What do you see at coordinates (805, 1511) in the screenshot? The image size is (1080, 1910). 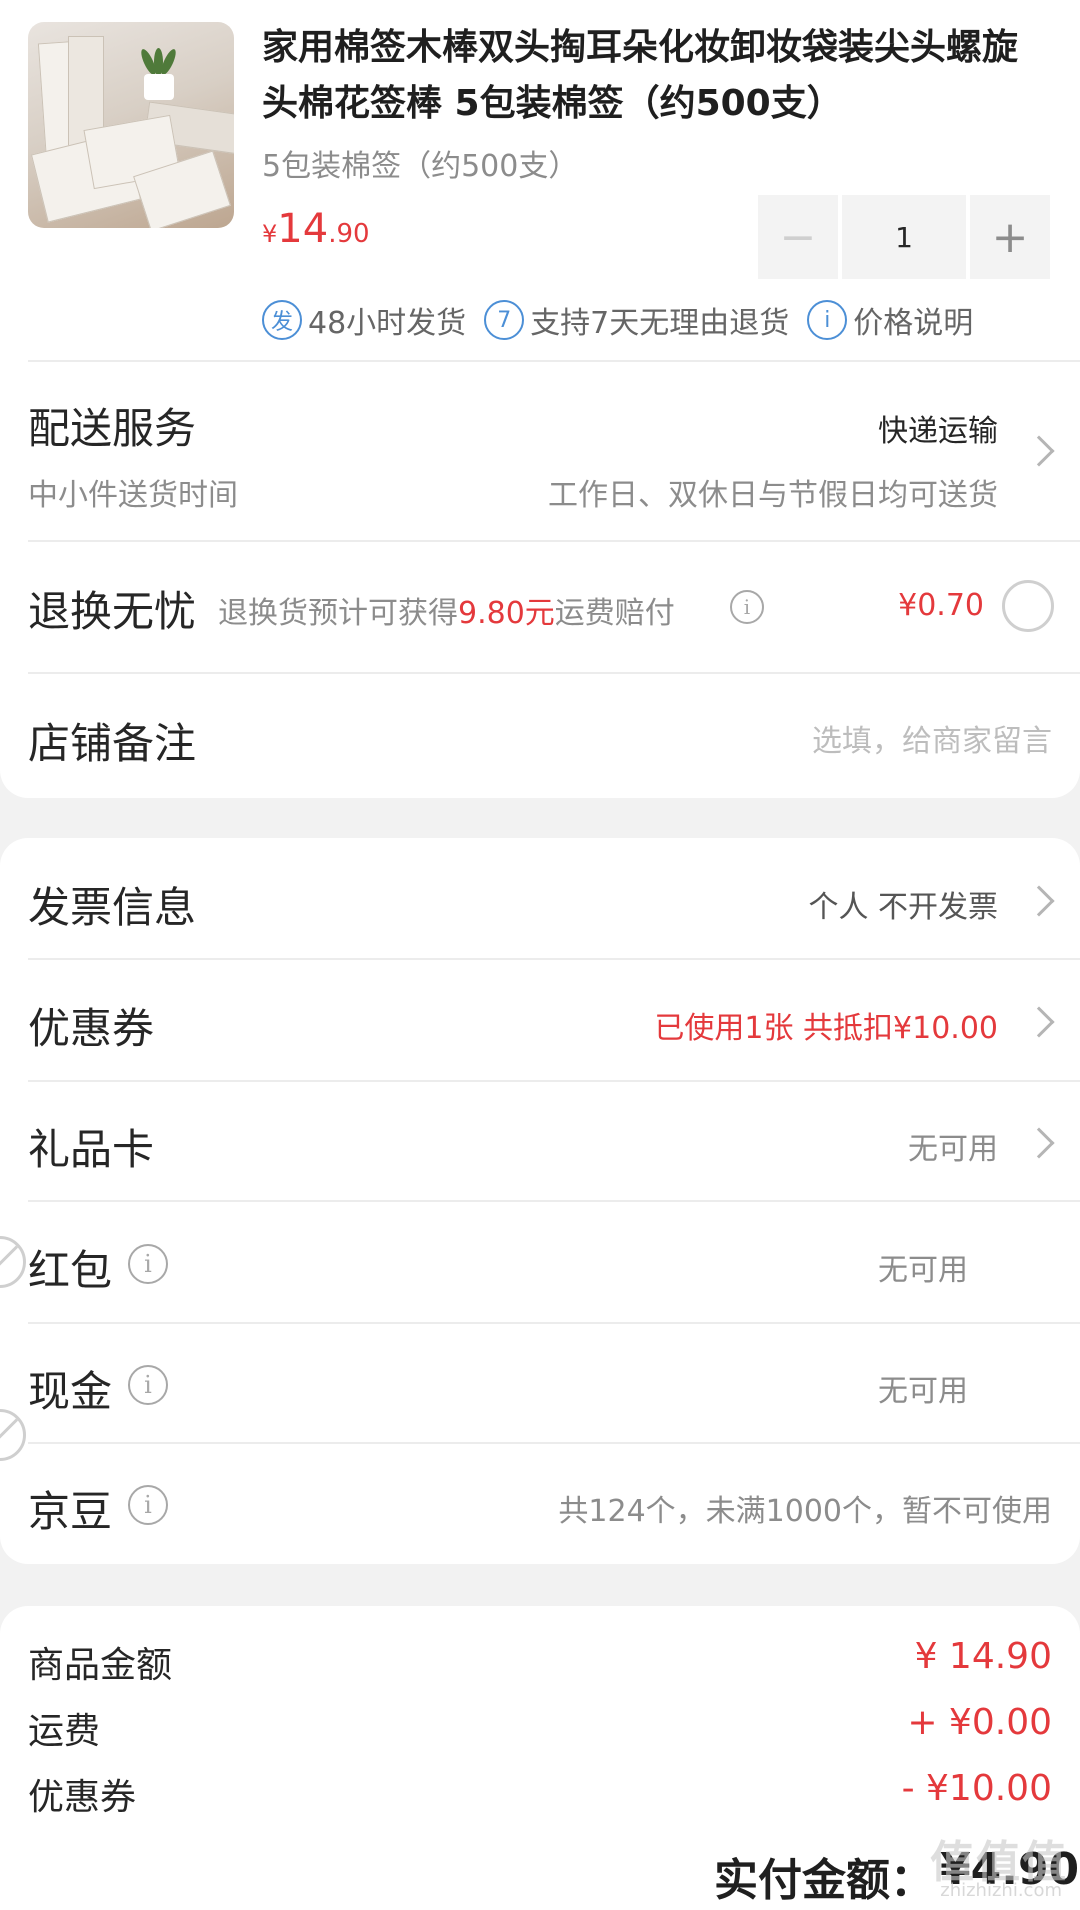 I see `jingdou-value: 共124个，未满1000个，暂不可使用` at bounding box center [805, 1511].